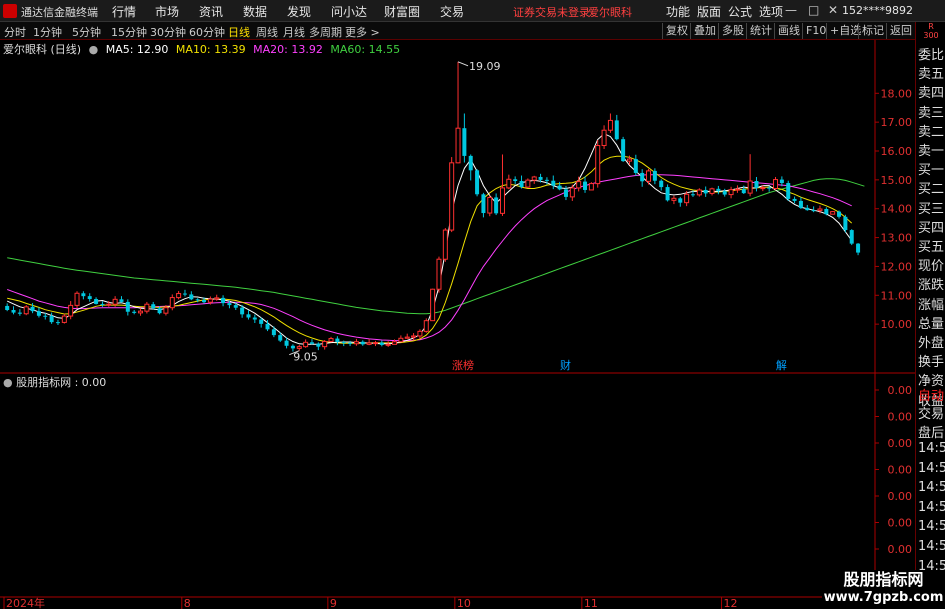 The height and width of the screenshot is (609, 945). I want to click on menu-trade: 交易, so click(452, 11).